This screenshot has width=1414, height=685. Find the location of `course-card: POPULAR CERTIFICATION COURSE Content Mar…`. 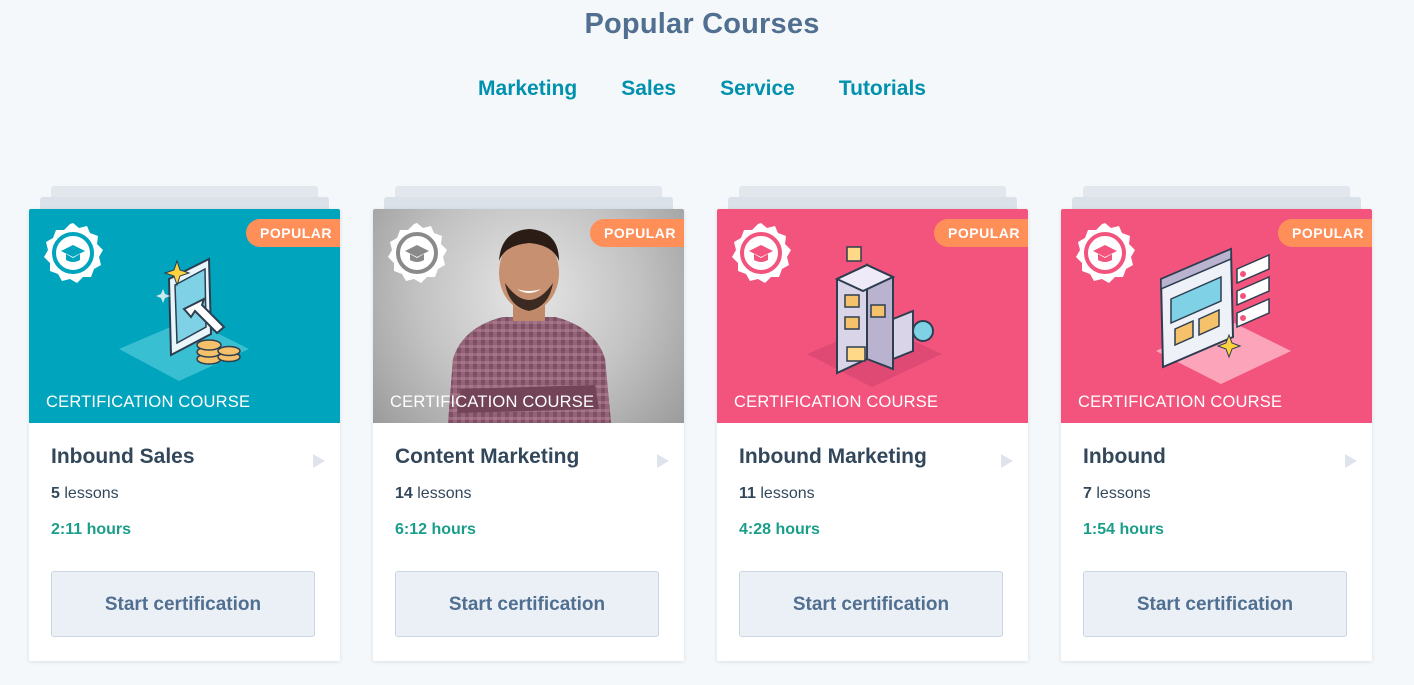

course-card: POPULAR CERTIFICATION COURSE Content Mar… is located at coordinates (528, 435).